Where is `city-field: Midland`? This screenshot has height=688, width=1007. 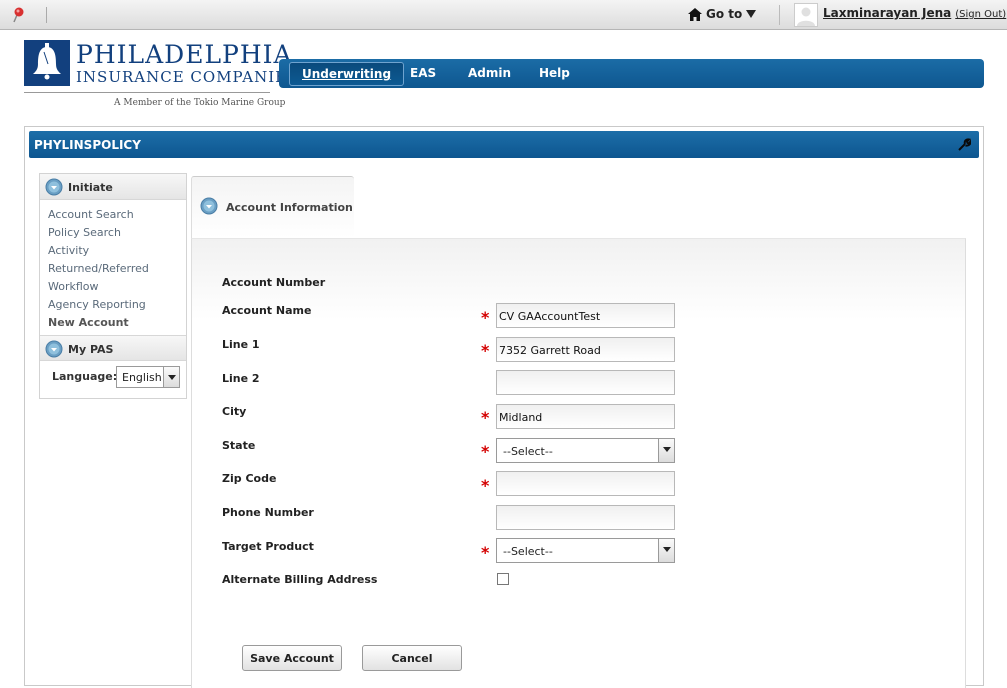 city-field: Midland is located at coordinates (585, 416).